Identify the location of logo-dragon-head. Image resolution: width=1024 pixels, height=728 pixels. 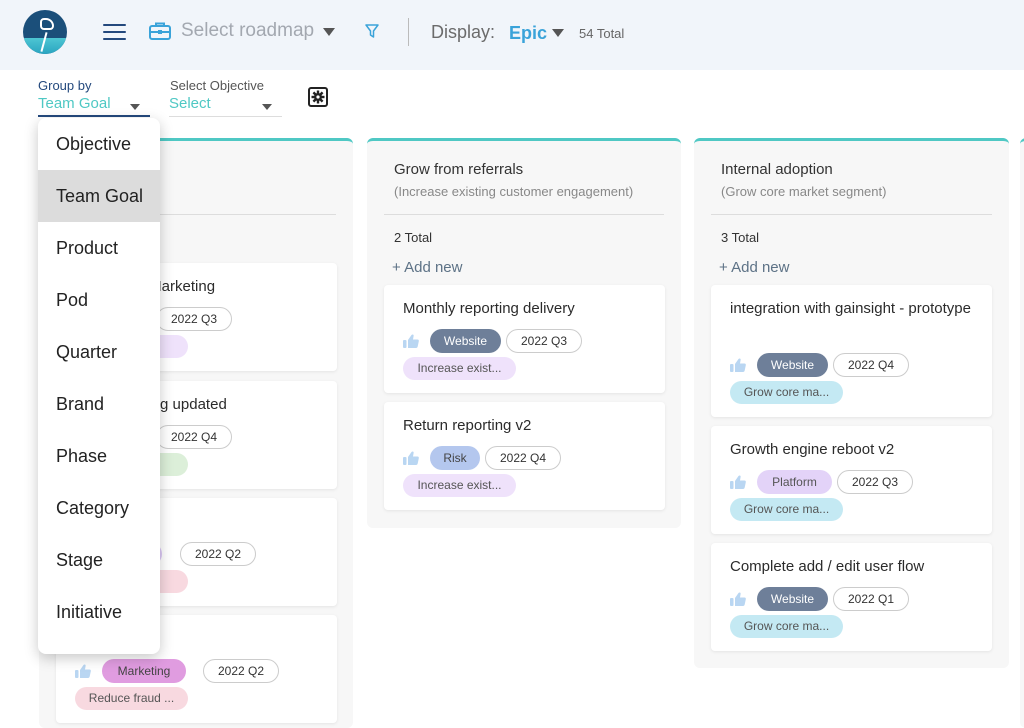
(47, 24).